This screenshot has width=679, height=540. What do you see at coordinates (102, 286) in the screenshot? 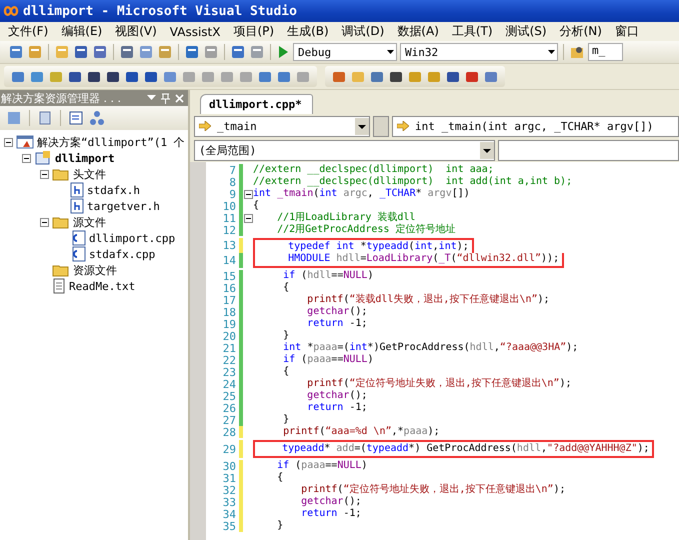
I see `tree-item: ReadMe.txt` at bounding box center [102, 286].